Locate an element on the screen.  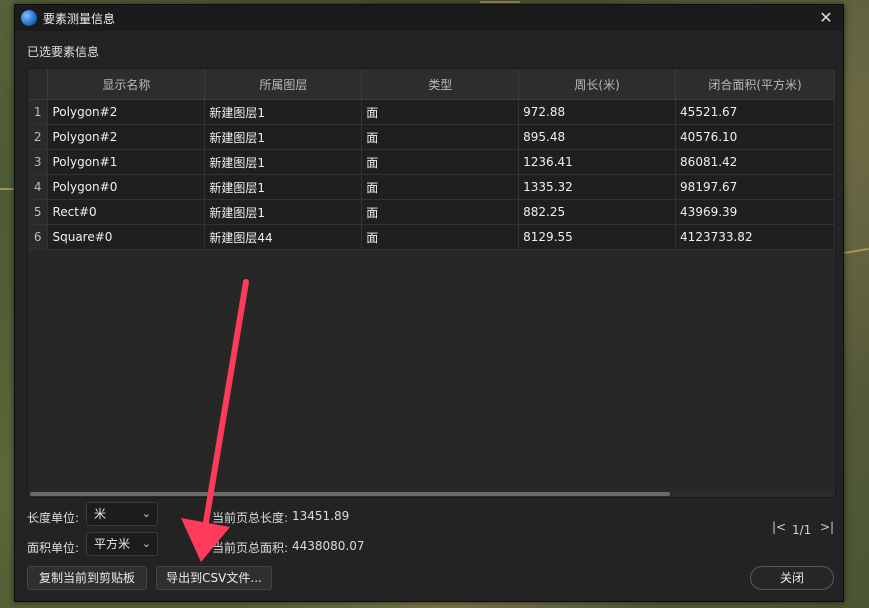
table-row: 5 Rect#0 新建图层1 面 882.25 43969.39 is located at coordinates (431, 212).